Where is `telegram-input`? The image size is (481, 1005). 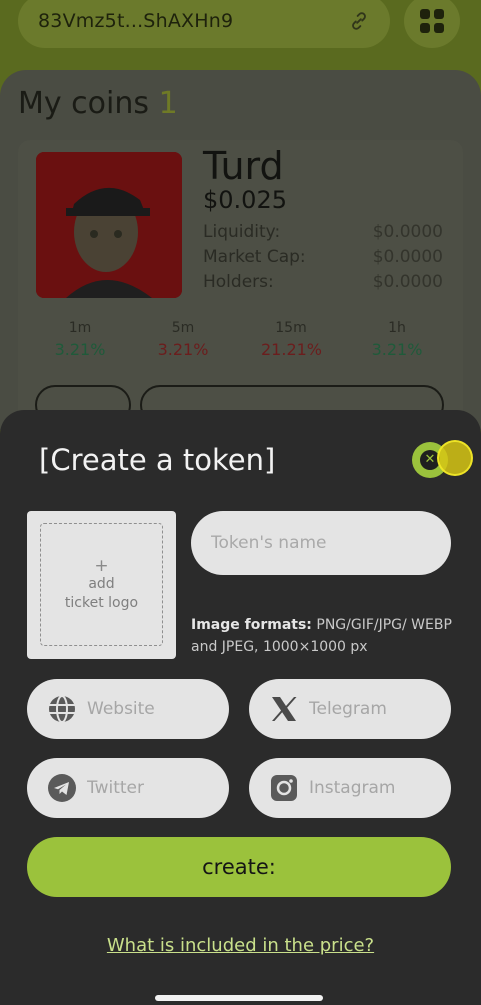 telegram-input is located at coordinates (374, 709).